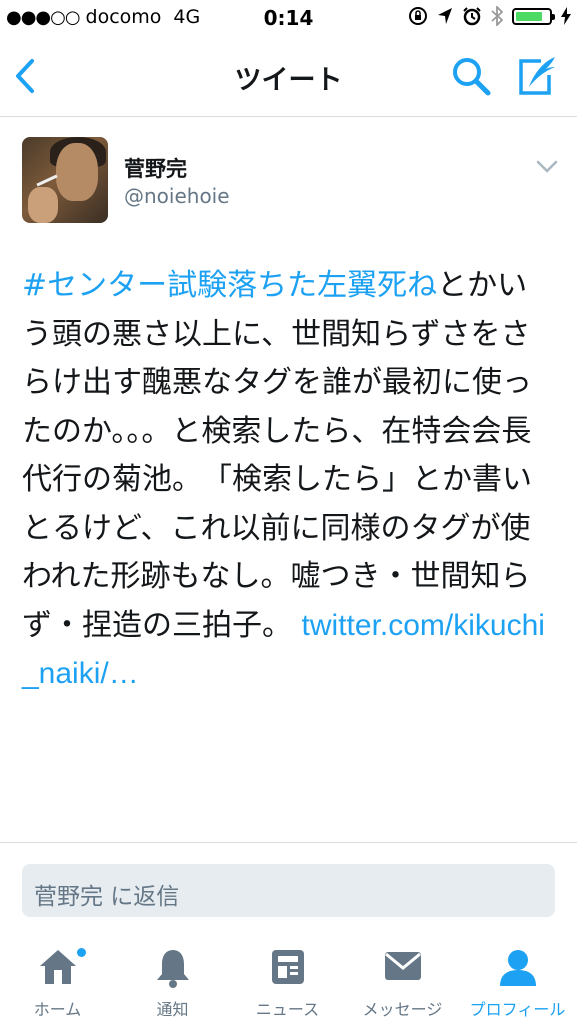 Image resolution: width=577 pixels, height=1024 pixels. I want to click on tab-home: ホーム, so click(57, 981).